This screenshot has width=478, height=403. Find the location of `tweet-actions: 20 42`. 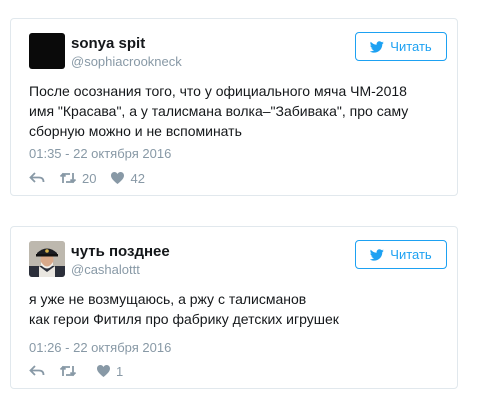

tweet-actions: 20 42 is located at coordinates (94, 178).